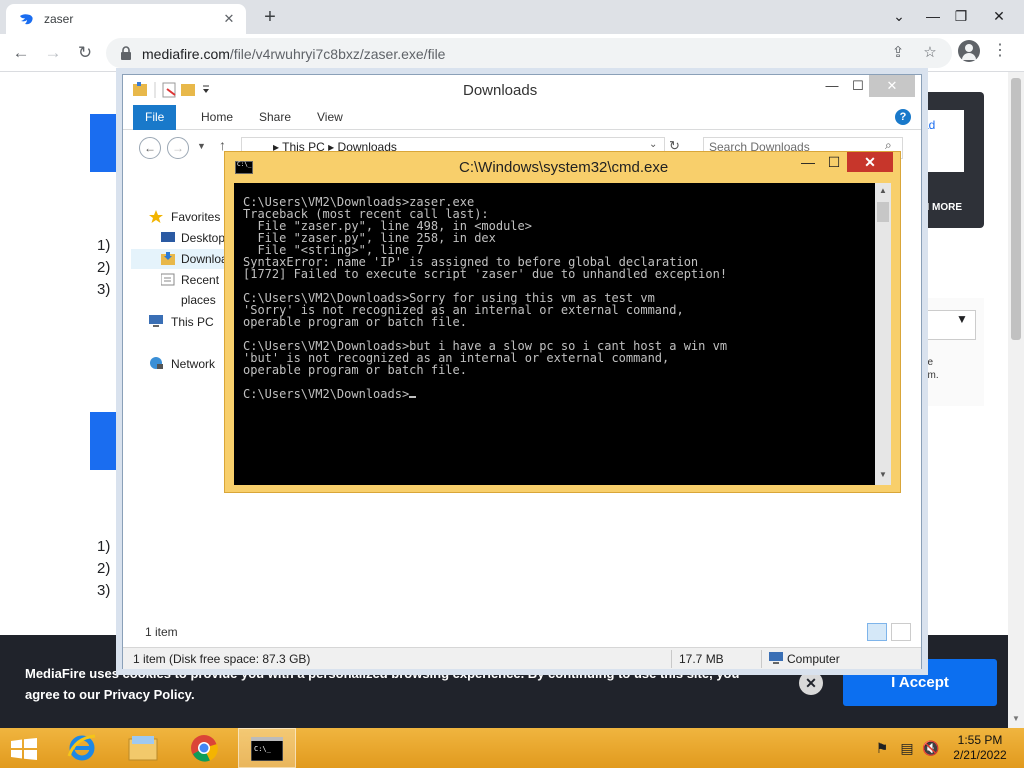 The height and width of the screenshot is (768, 1024). What do you see at coordinates (413, 397) in the screenshot?
I see `cmd-cursor` at bounding box center [413, 397].